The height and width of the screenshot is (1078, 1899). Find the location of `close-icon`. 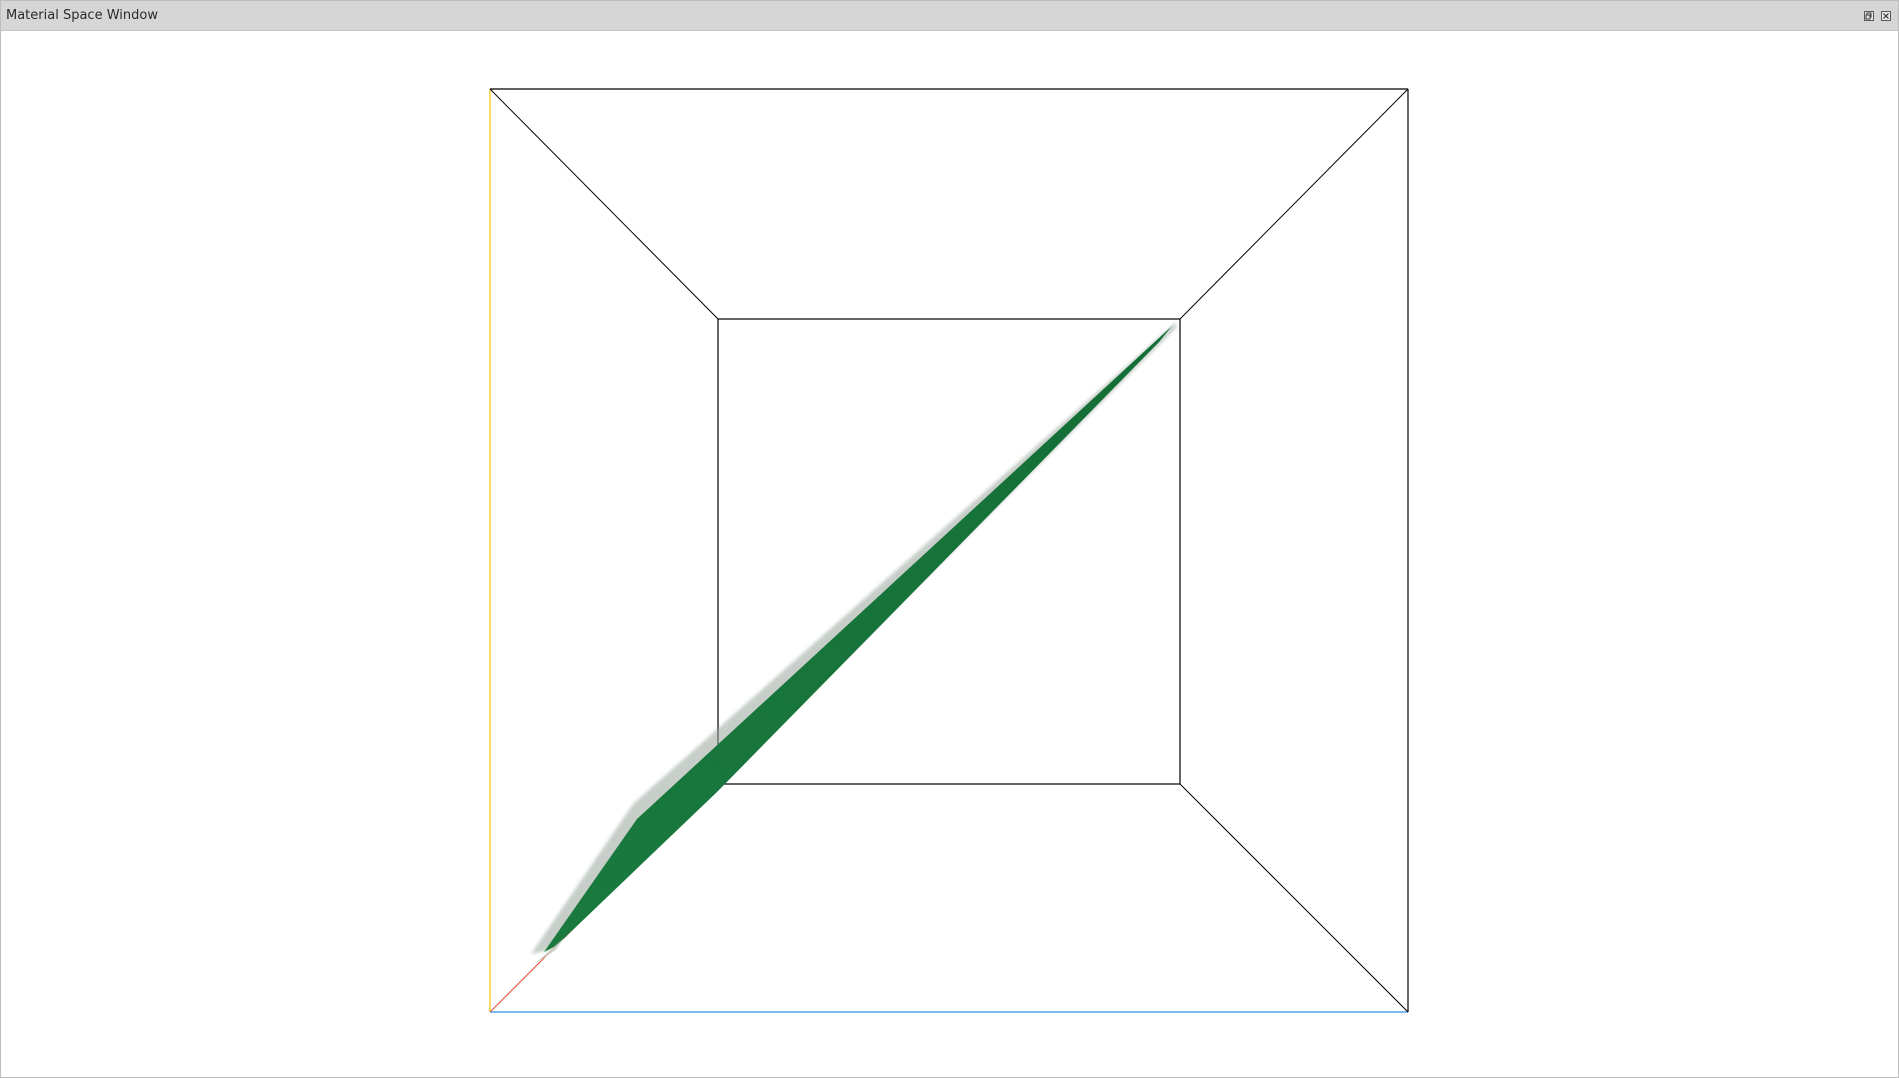

close-icon is located at coordinates (1886, 16).